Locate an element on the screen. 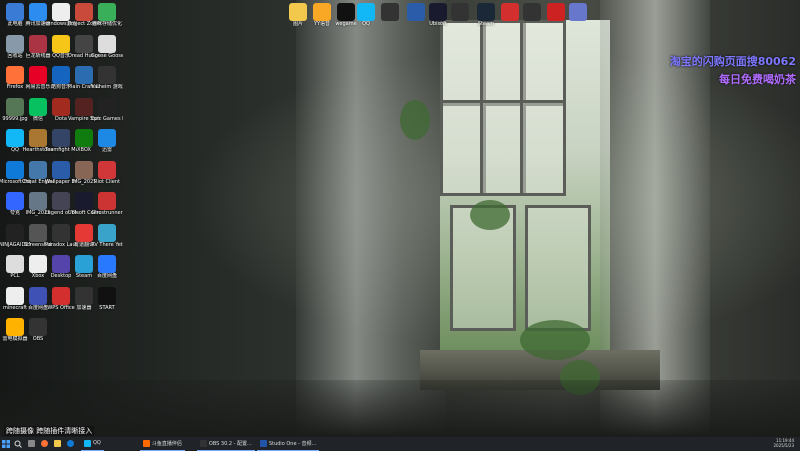  desktop-icon: Ghostrunner is located at coordinates (107, 209).